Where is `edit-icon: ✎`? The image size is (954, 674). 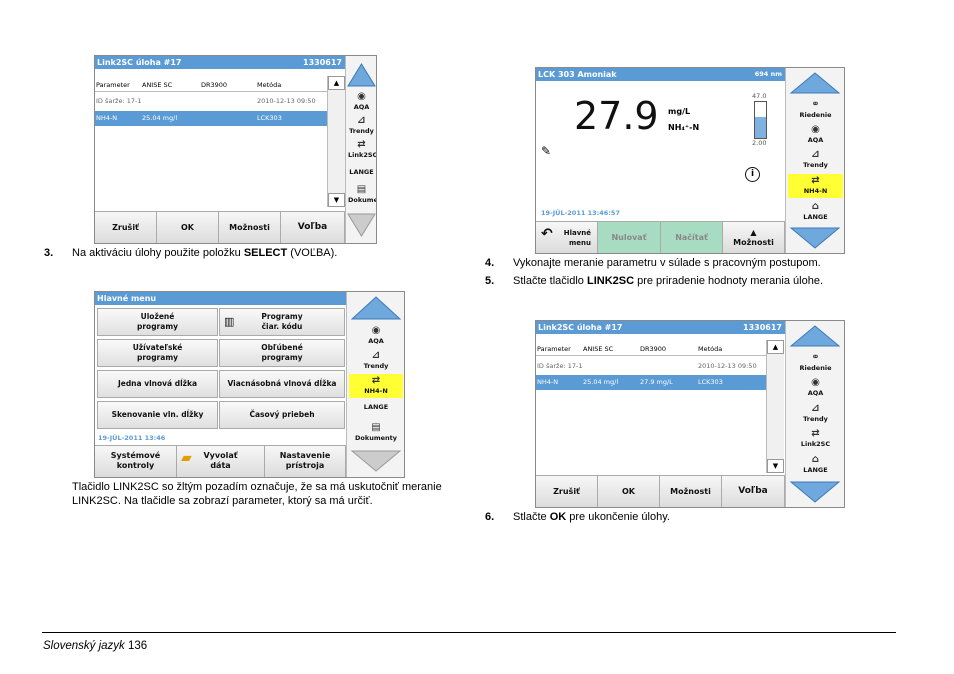 edit-icon: ✎ is located at coordinates (546, 151).